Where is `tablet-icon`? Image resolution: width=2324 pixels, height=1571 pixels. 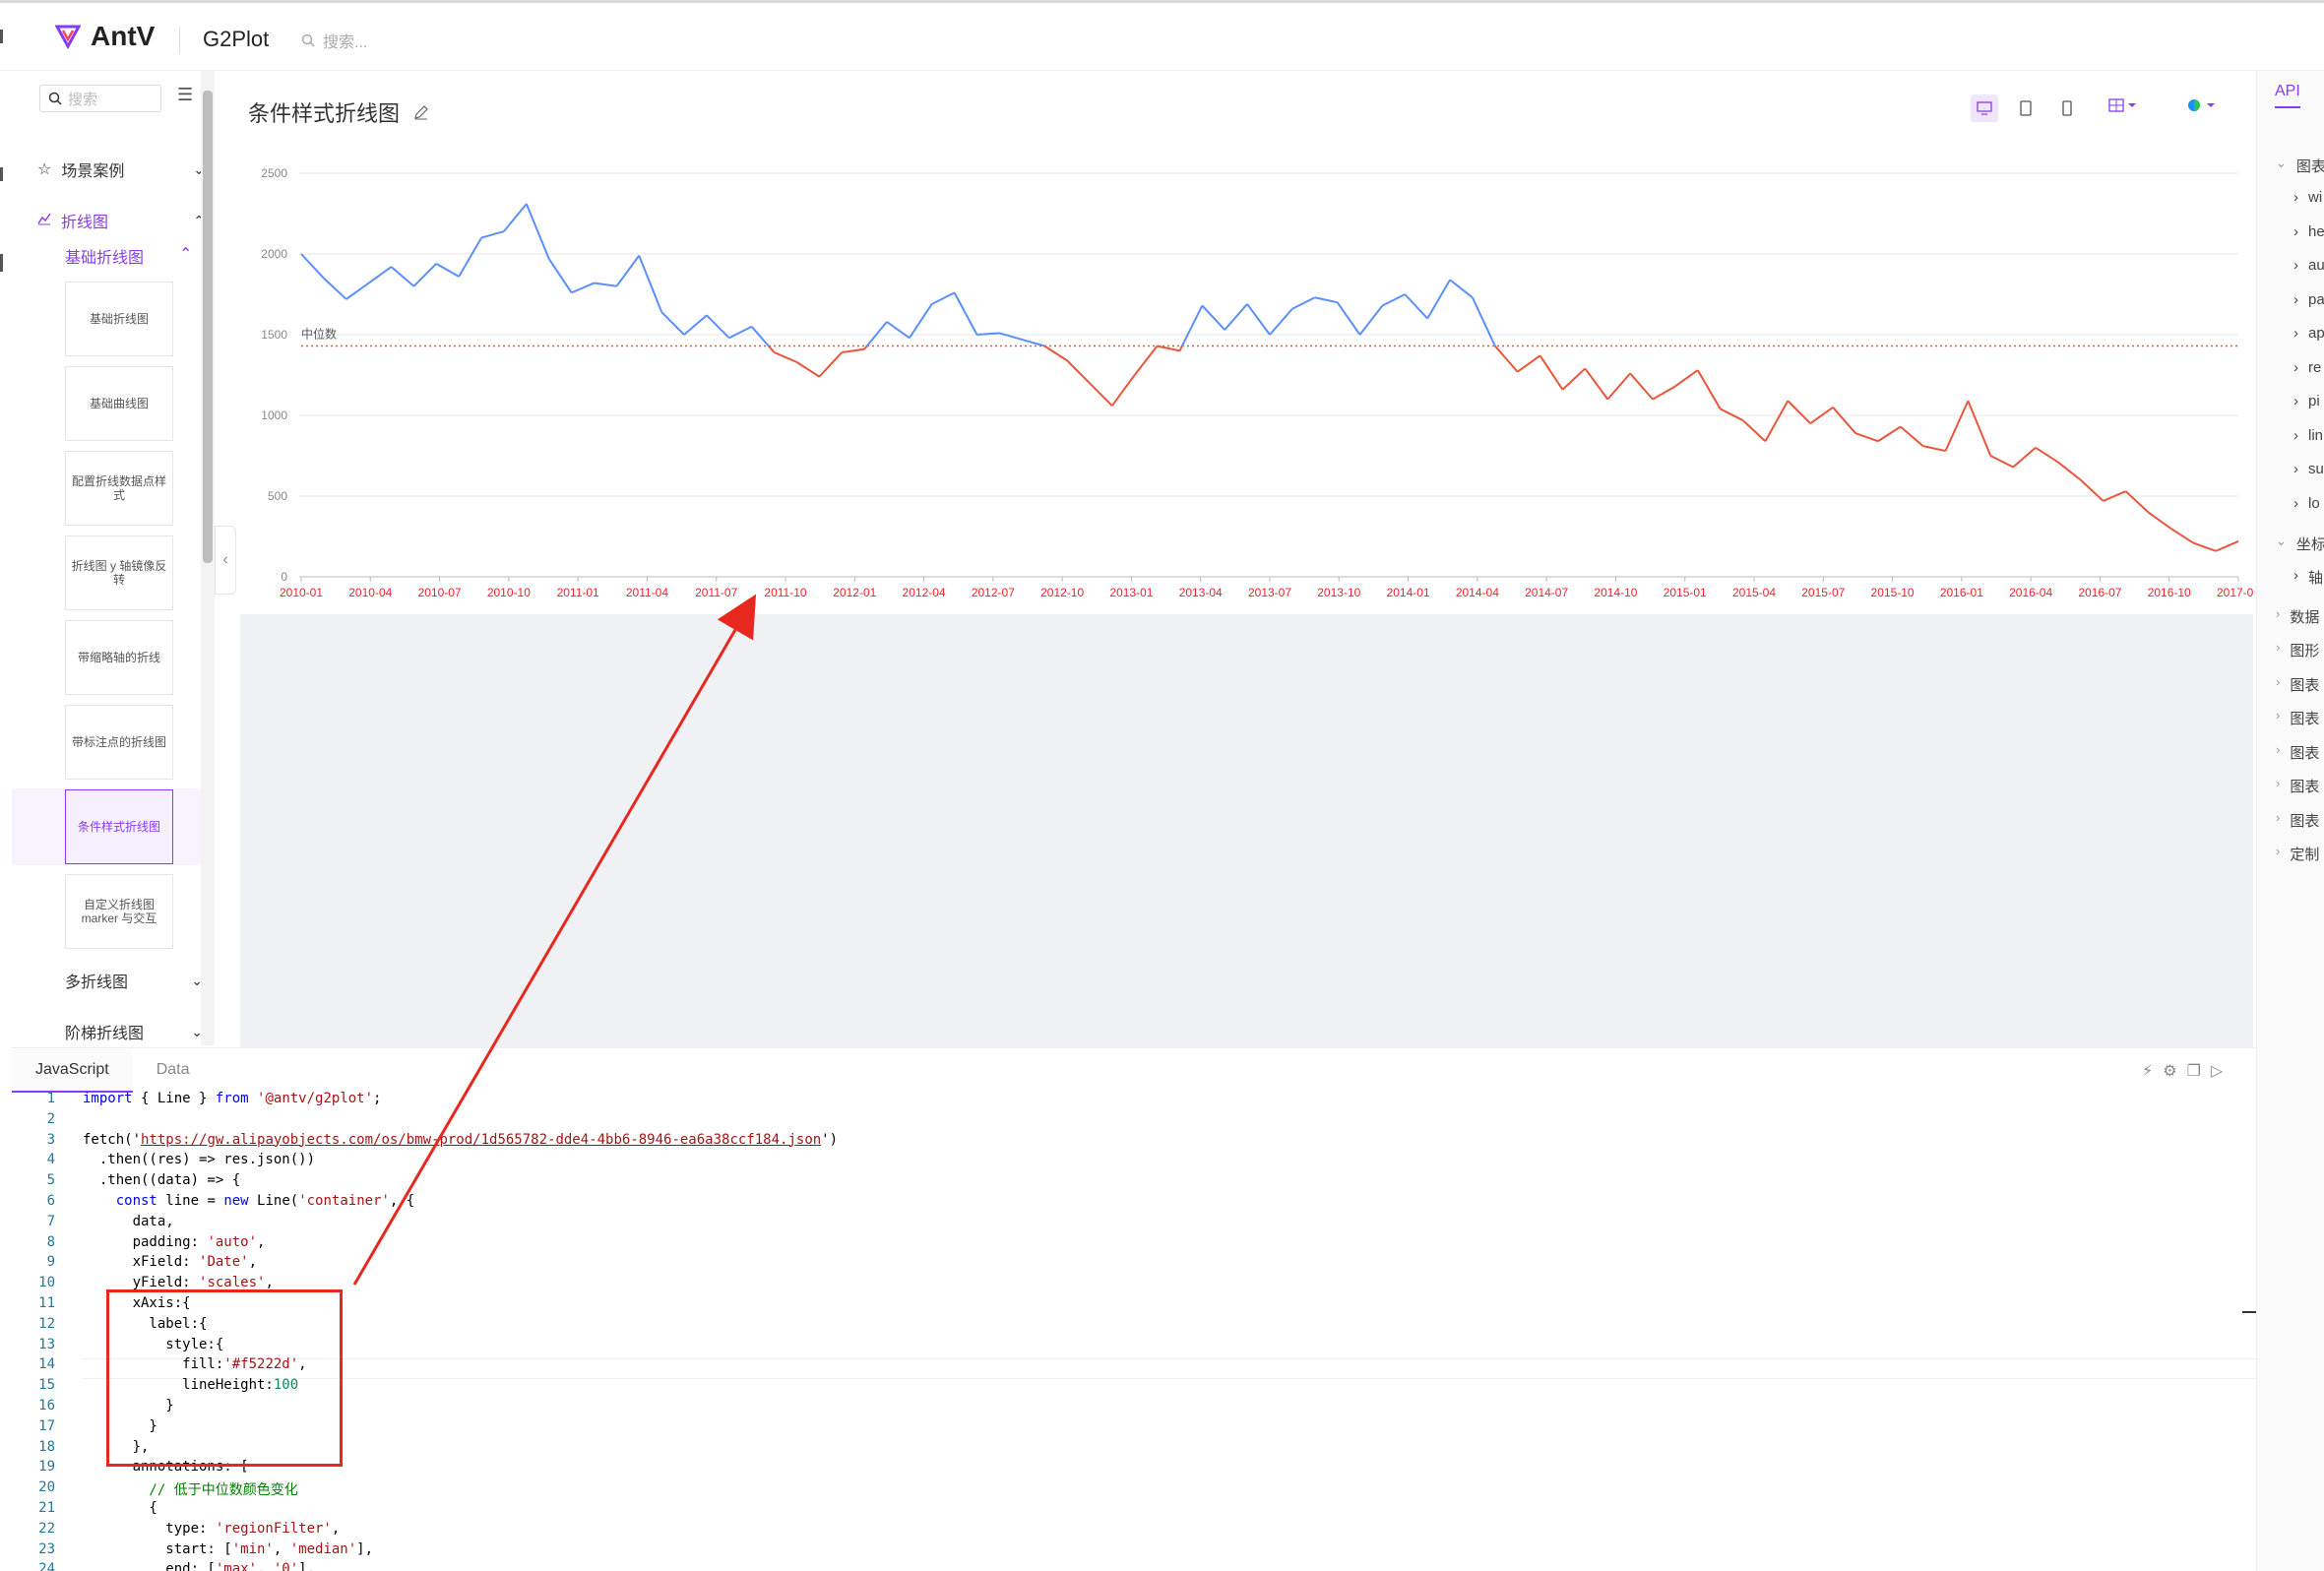
tablet-icon is located at coordinates (2026, 108).